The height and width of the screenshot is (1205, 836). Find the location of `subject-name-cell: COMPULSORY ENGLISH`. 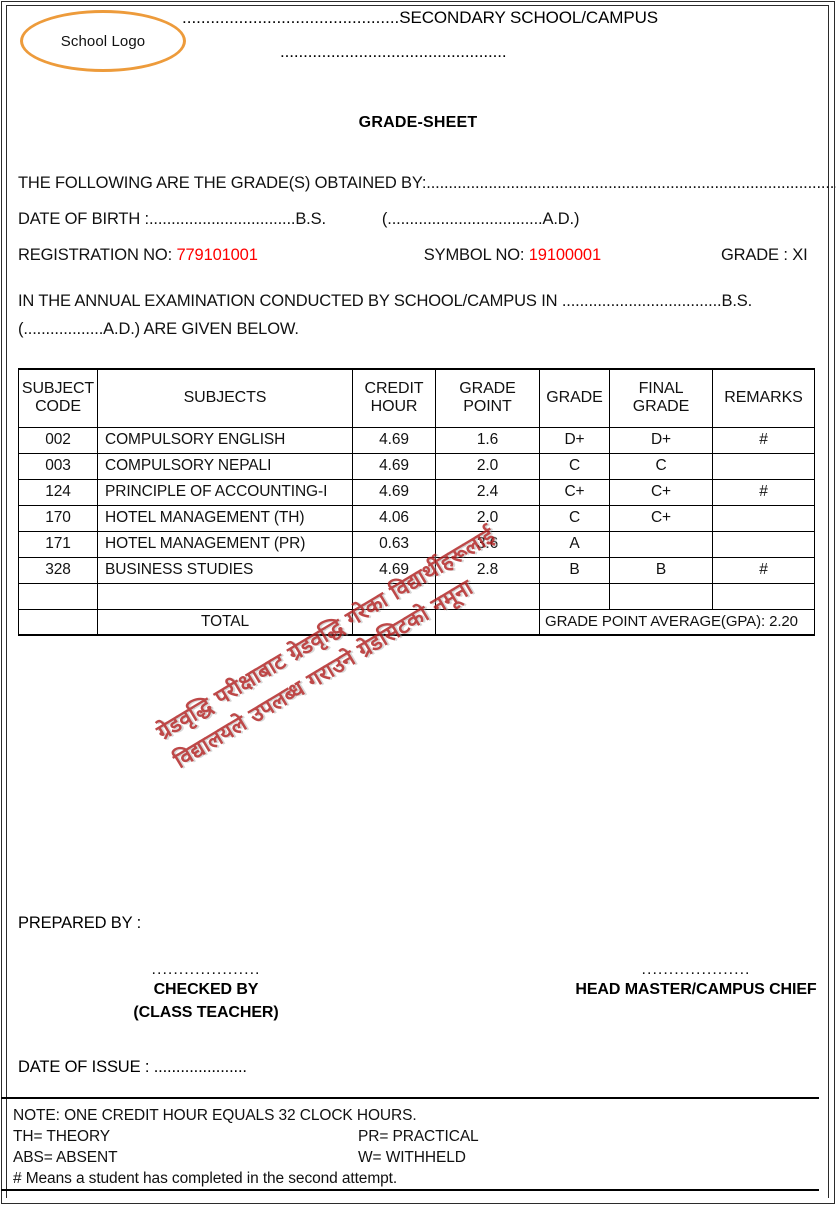

subject-name-cell: COMPULSORY ENGLISH is located at coordinates (225, 440).